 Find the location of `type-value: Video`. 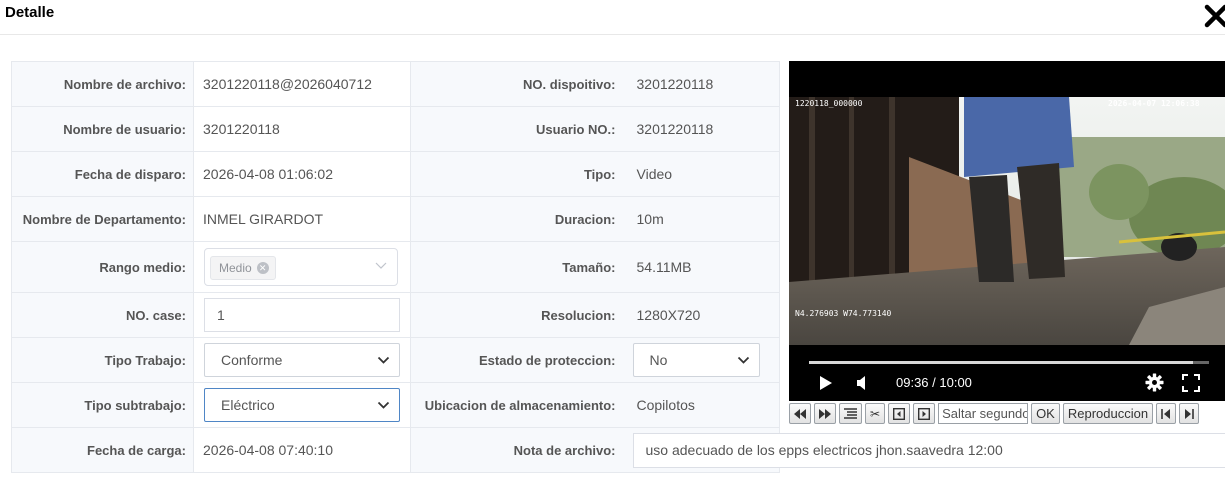

type-value: Video is located at coordinates (701, 174).